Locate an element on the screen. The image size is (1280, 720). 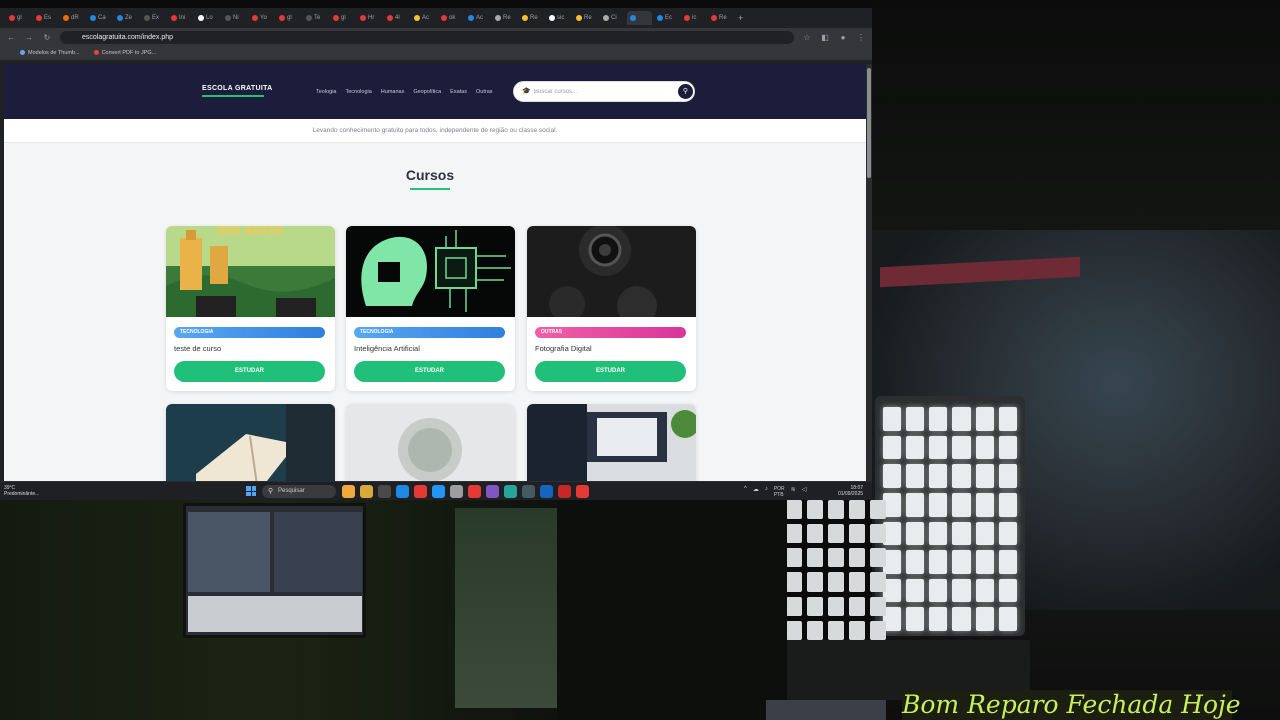
tab-label: Re is located at coordinates (723, 18).